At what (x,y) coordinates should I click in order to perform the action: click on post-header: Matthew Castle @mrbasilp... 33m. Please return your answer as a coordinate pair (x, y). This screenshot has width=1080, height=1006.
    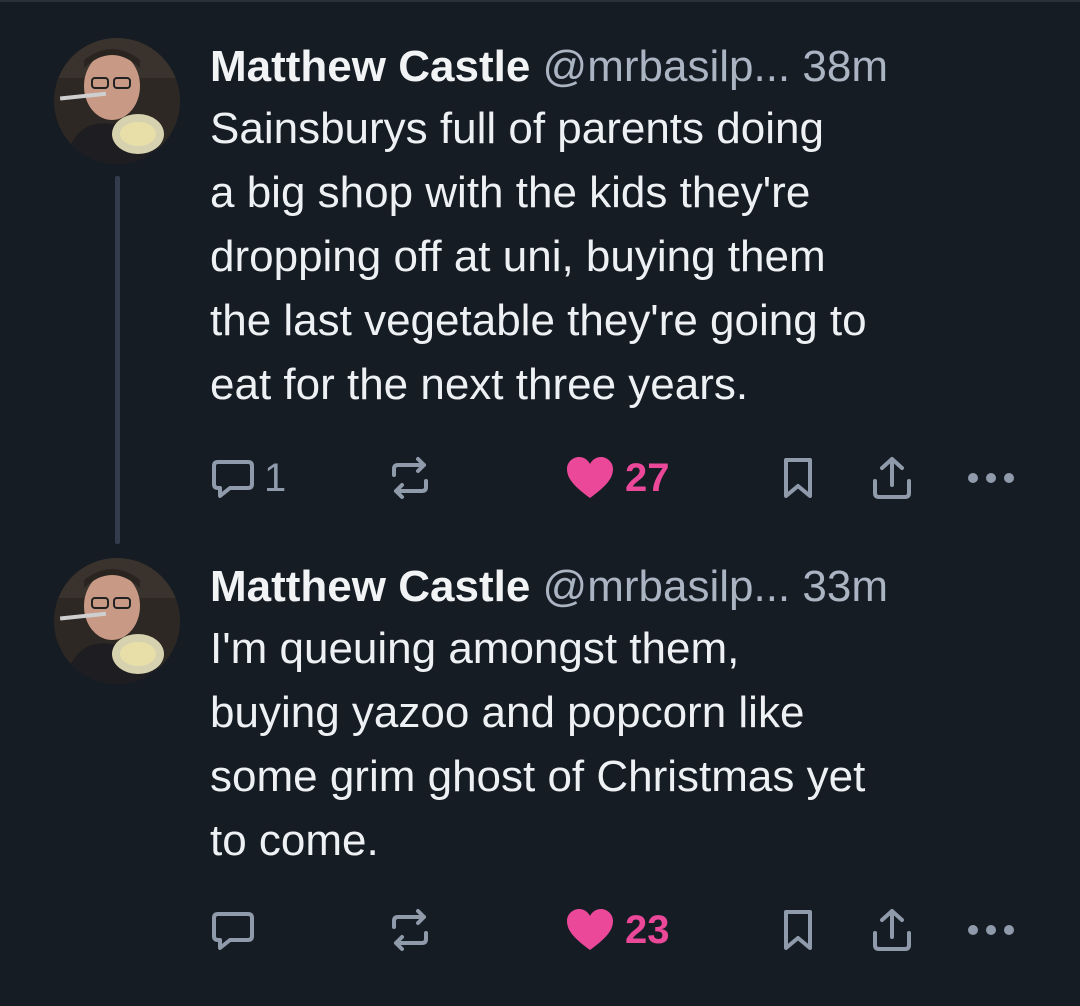
    Looking at the image, I should click on (630, 587).